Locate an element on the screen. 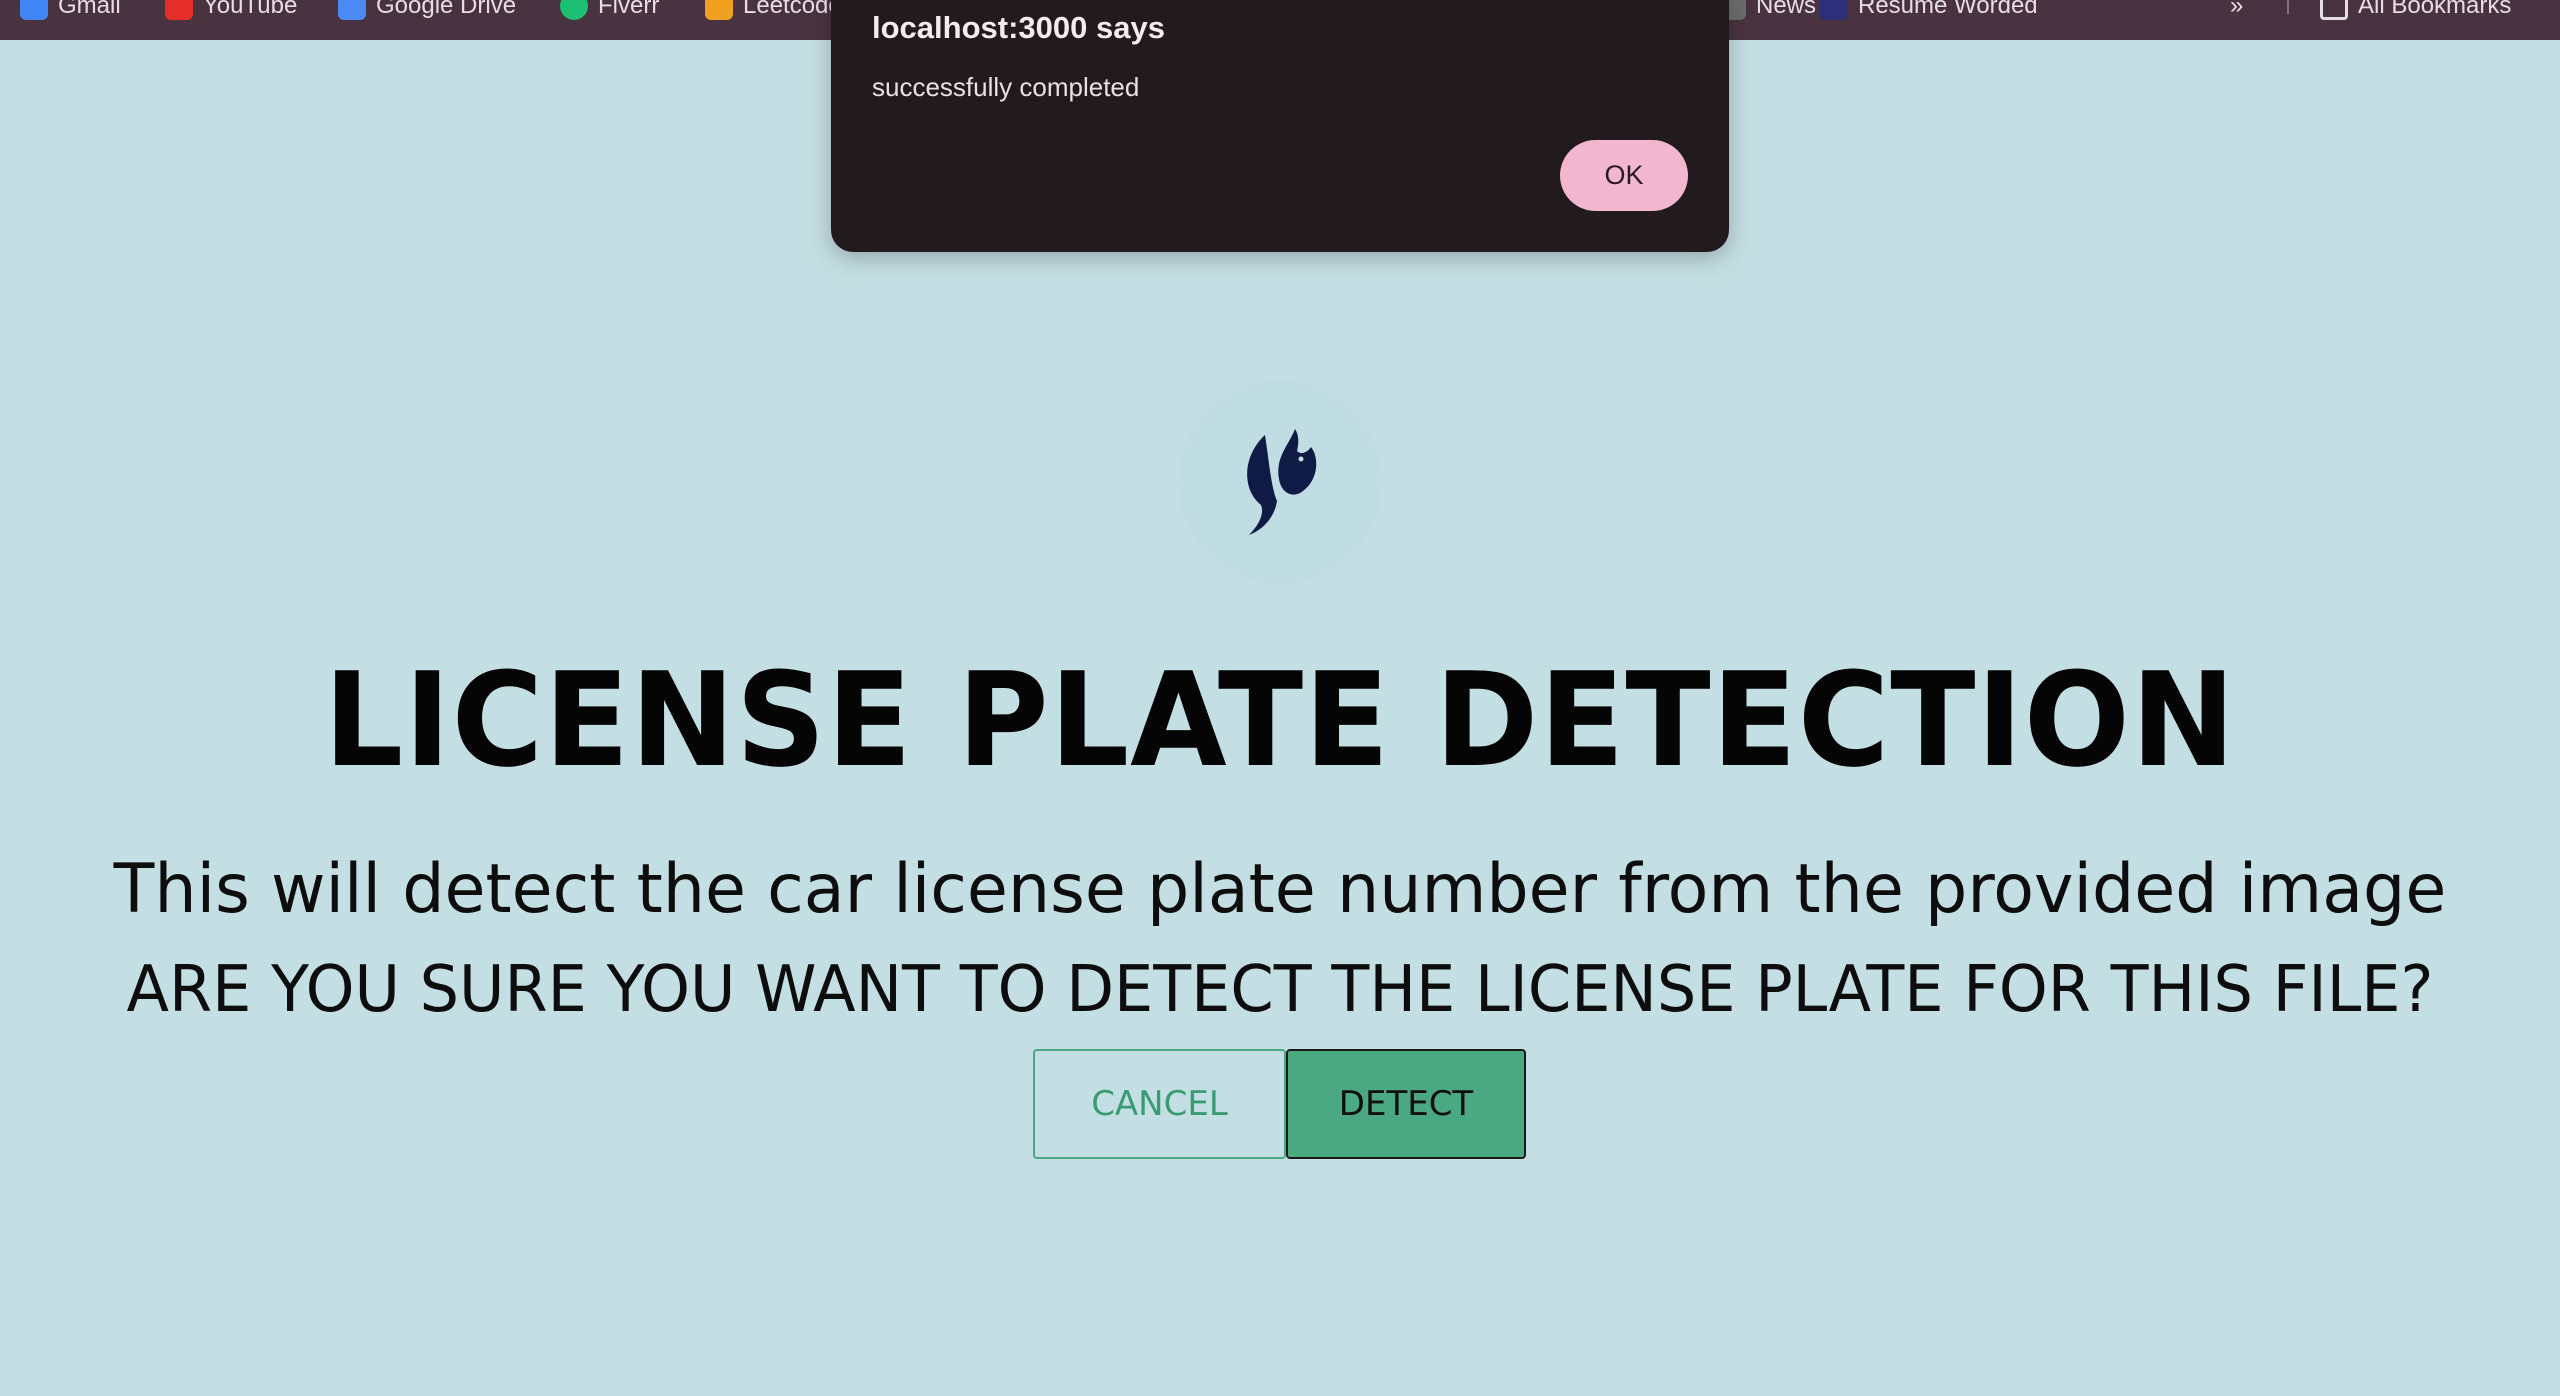 The height and width of the screenshot is (1396, 2560). bookmark-news: News is located at coordinates (1767, 13).